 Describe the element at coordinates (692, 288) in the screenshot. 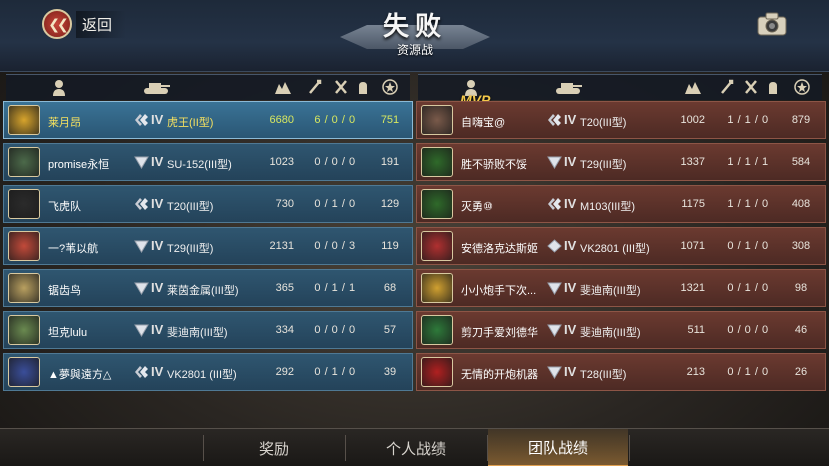

I see `damage-value: 1321` at that location.